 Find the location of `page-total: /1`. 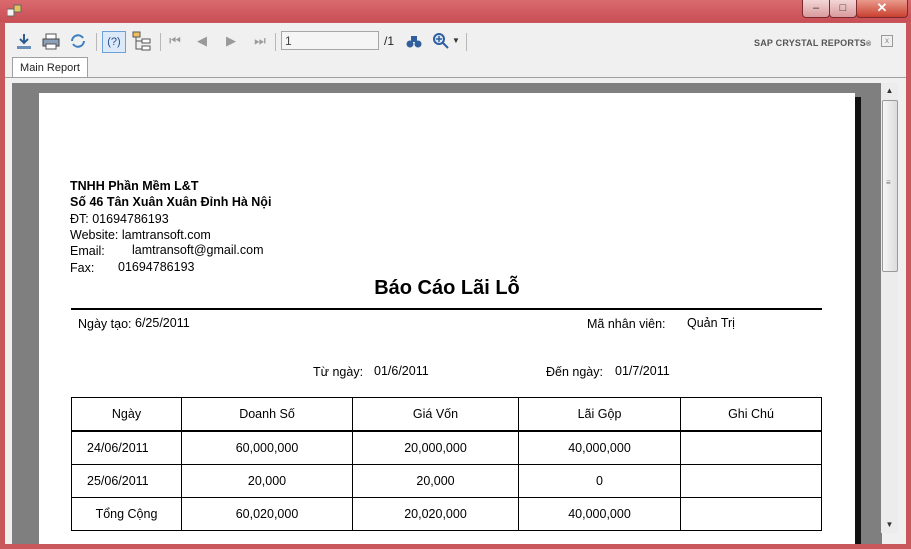

page-total: /1 is located at coordinates (389, 41).